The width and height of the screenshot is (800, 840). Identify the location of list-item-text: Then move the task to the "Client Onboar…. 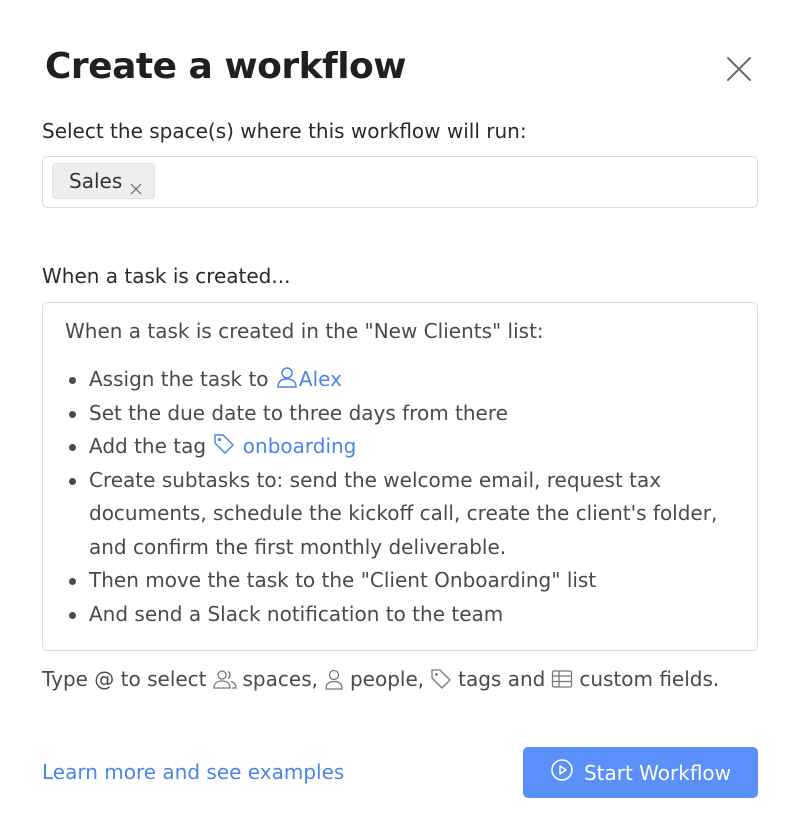
(343, 580).